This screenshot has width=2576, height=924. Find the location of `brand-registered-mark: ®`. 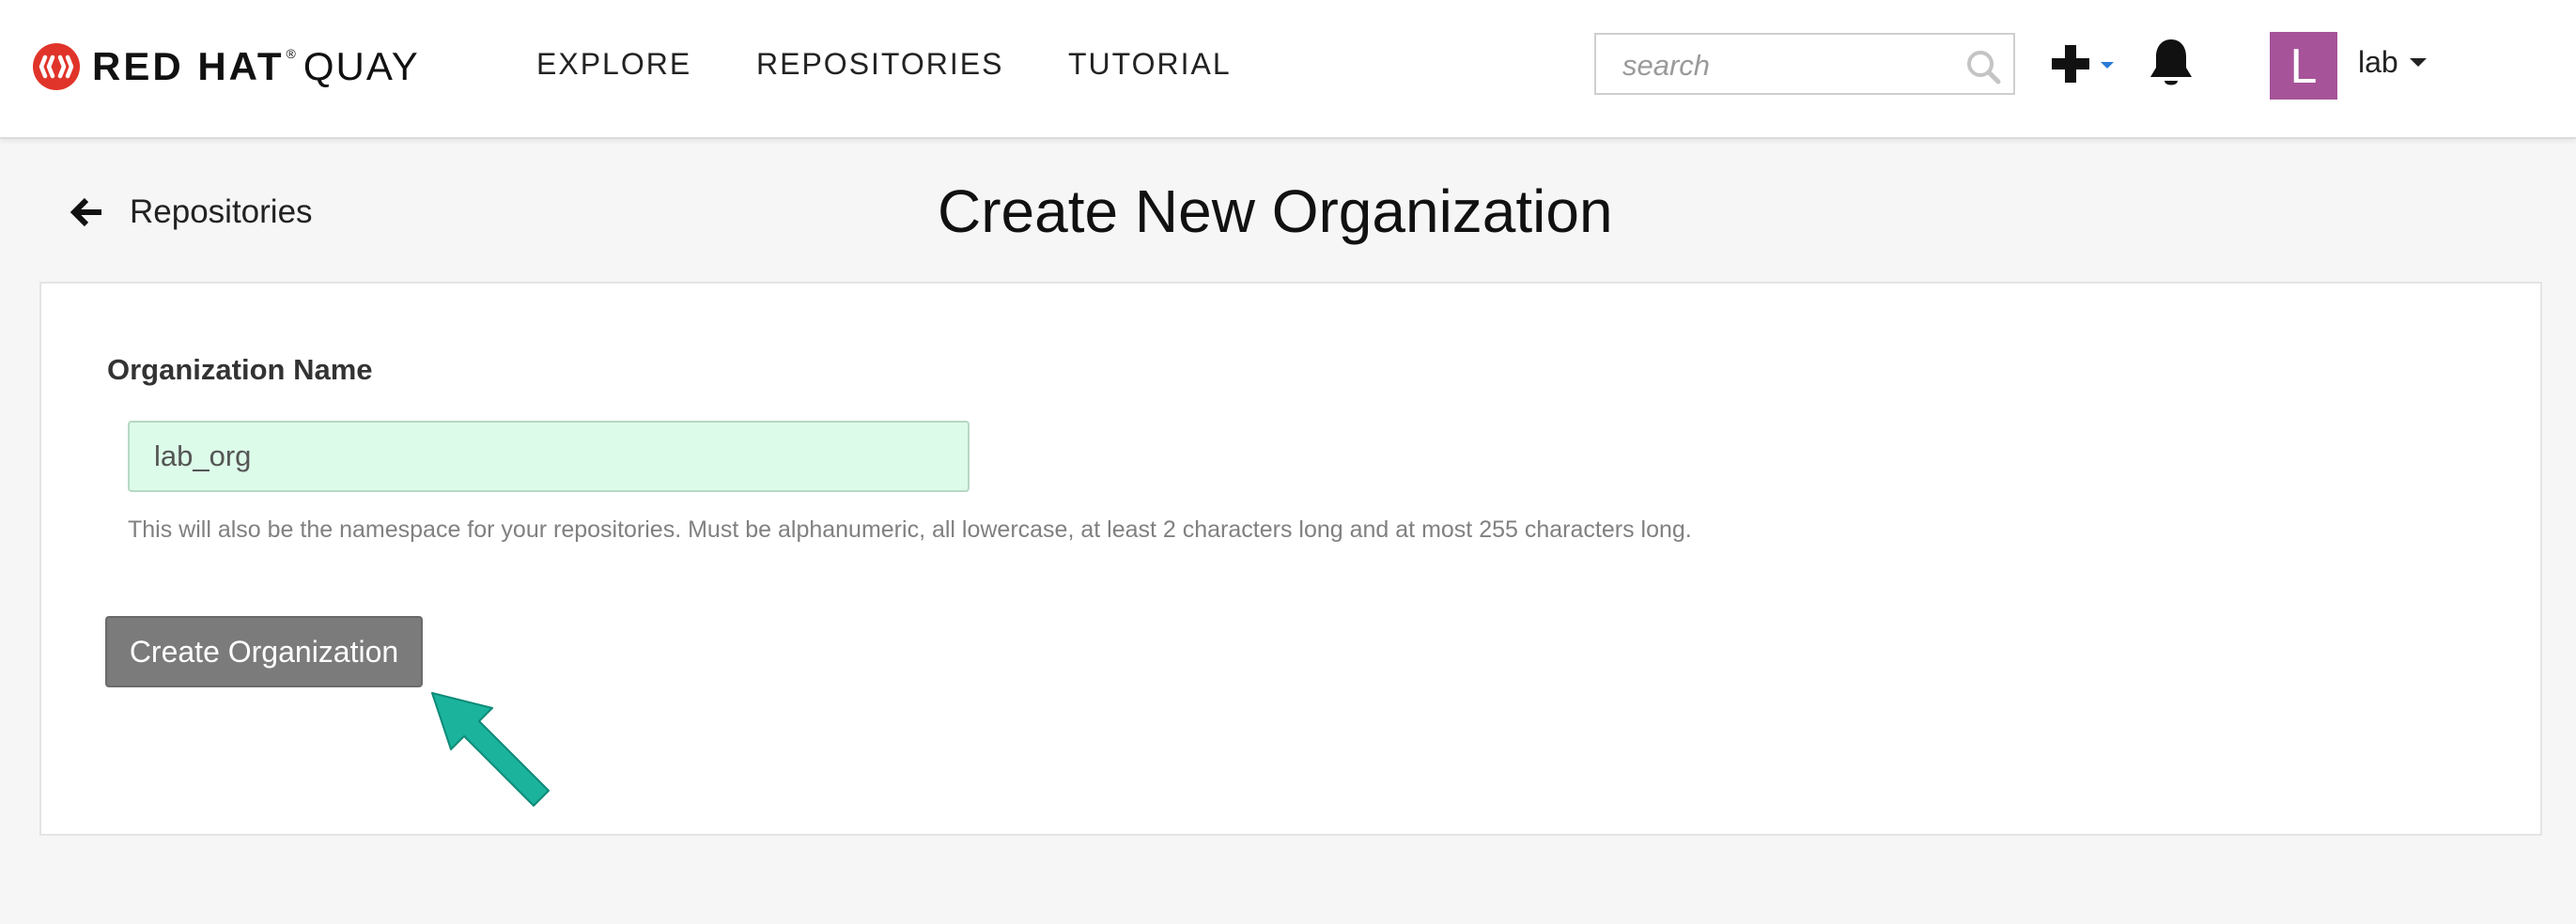

brand-registered-mark: ® is located at coordinates (291, 53).